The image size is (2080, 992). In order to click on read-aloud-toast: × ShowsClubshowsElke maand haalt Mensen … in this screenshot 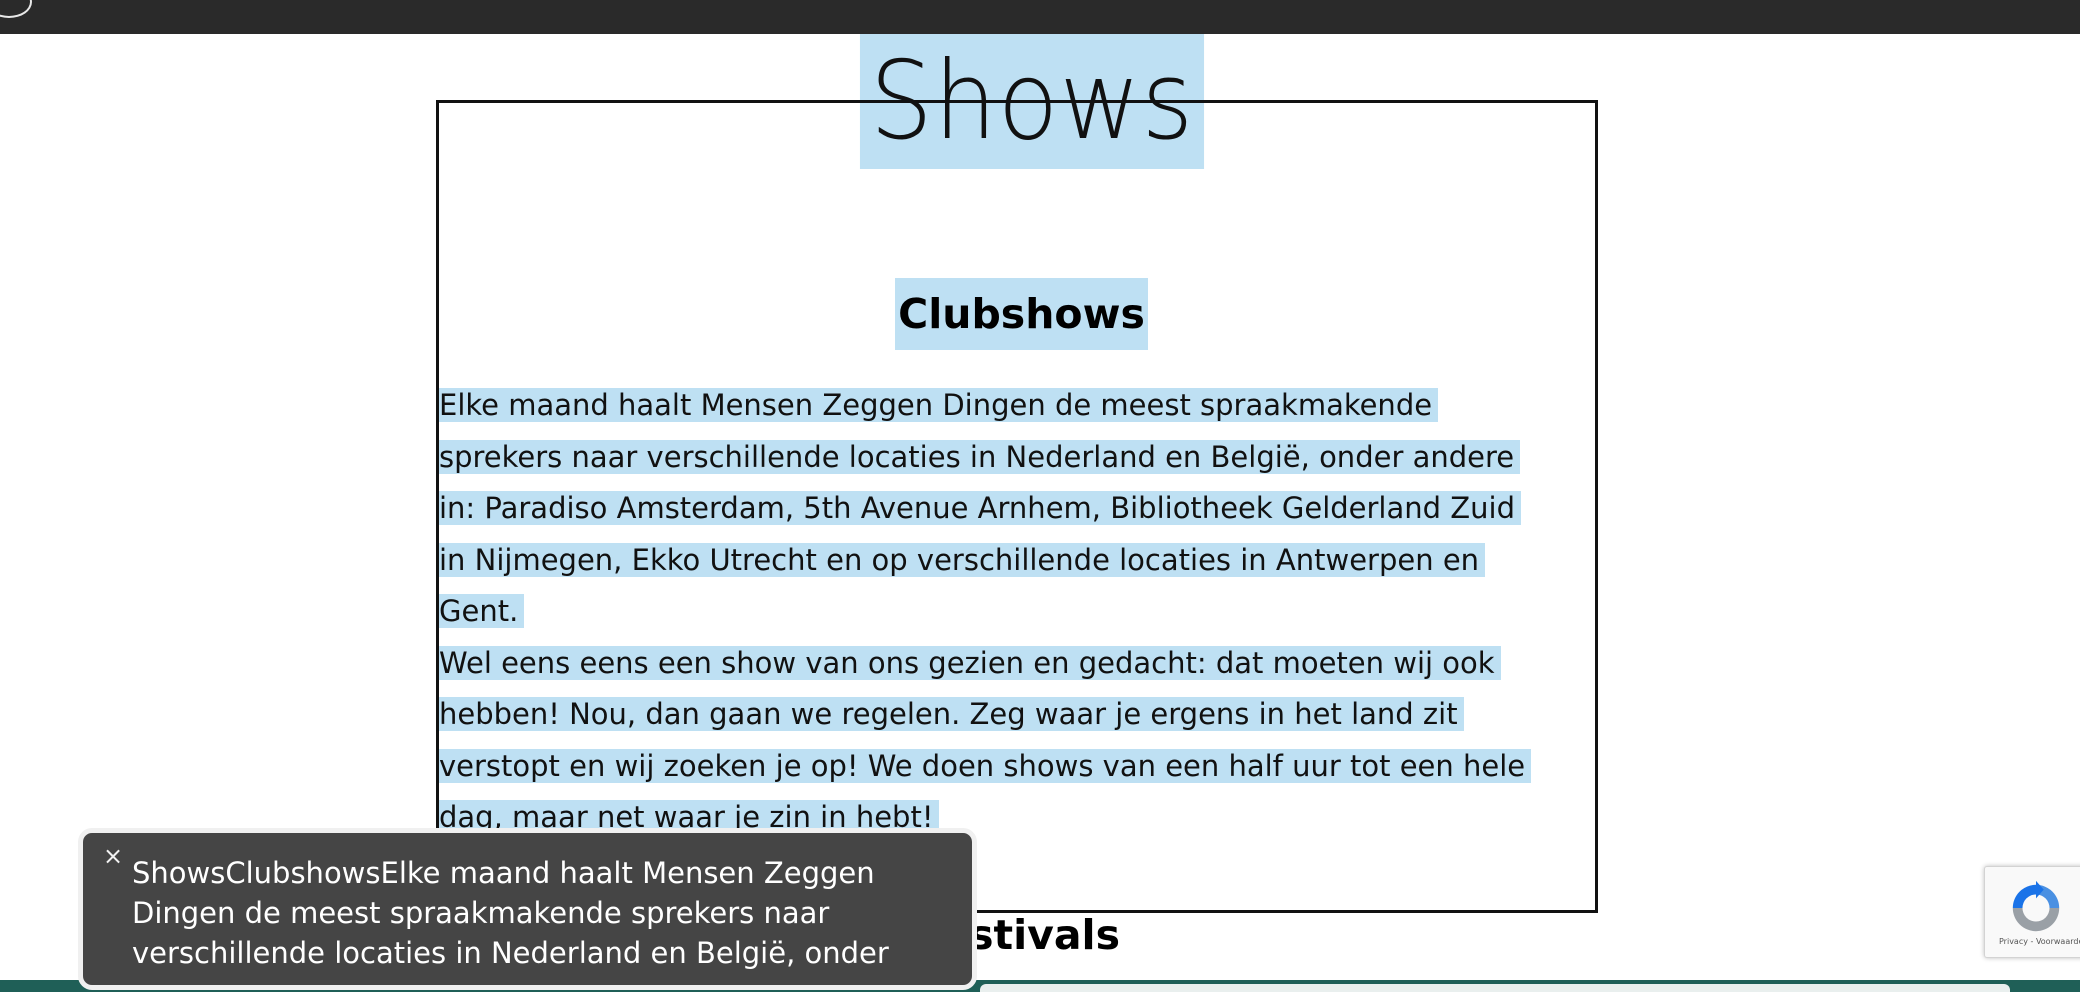, I will do `click(527, 909)`.